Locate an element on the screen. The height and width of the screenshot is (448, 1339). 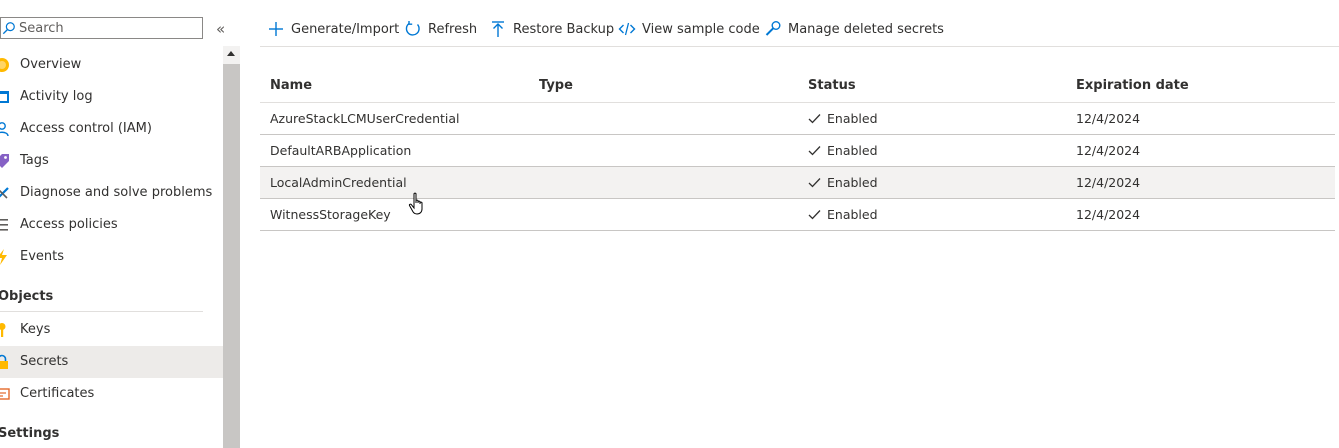
overview-icon is located at coordinates (4, 65).